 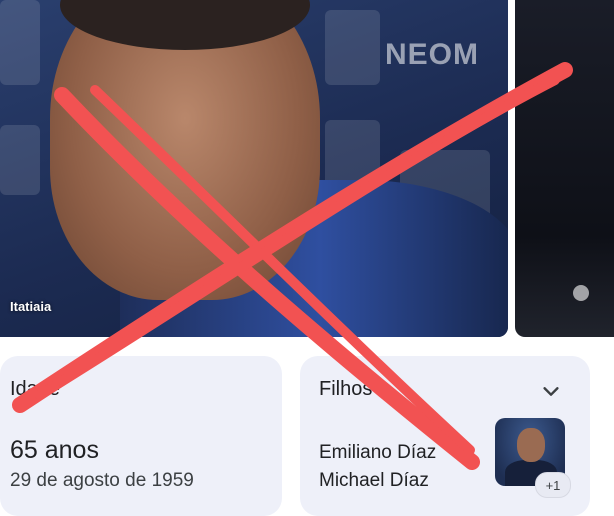 What do you see at coordinates (346, 389) in the screenshot?
I see `children-label: Filhos` at bounding box center [346, 389].